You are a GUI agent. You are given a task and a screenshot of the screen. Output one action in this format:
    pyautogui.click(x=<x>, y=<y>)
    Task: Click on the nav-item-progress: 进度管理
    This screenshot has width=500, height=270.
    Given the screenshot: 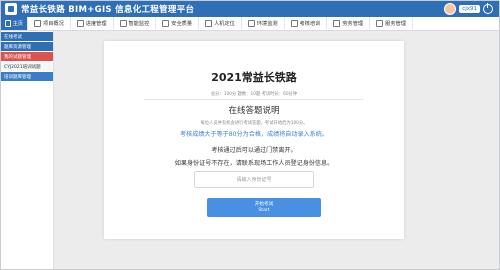 What is the action you would take?
    pyautogui.click(x=92, y=23)
    